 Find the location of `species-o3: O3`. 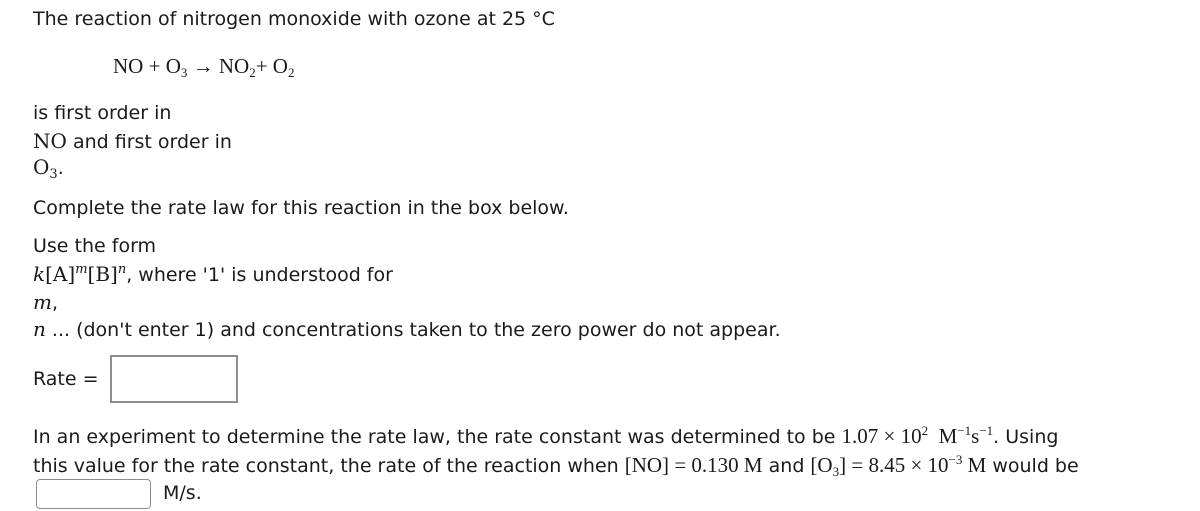

species-o3: O3 is located at coordinates (45, 168).